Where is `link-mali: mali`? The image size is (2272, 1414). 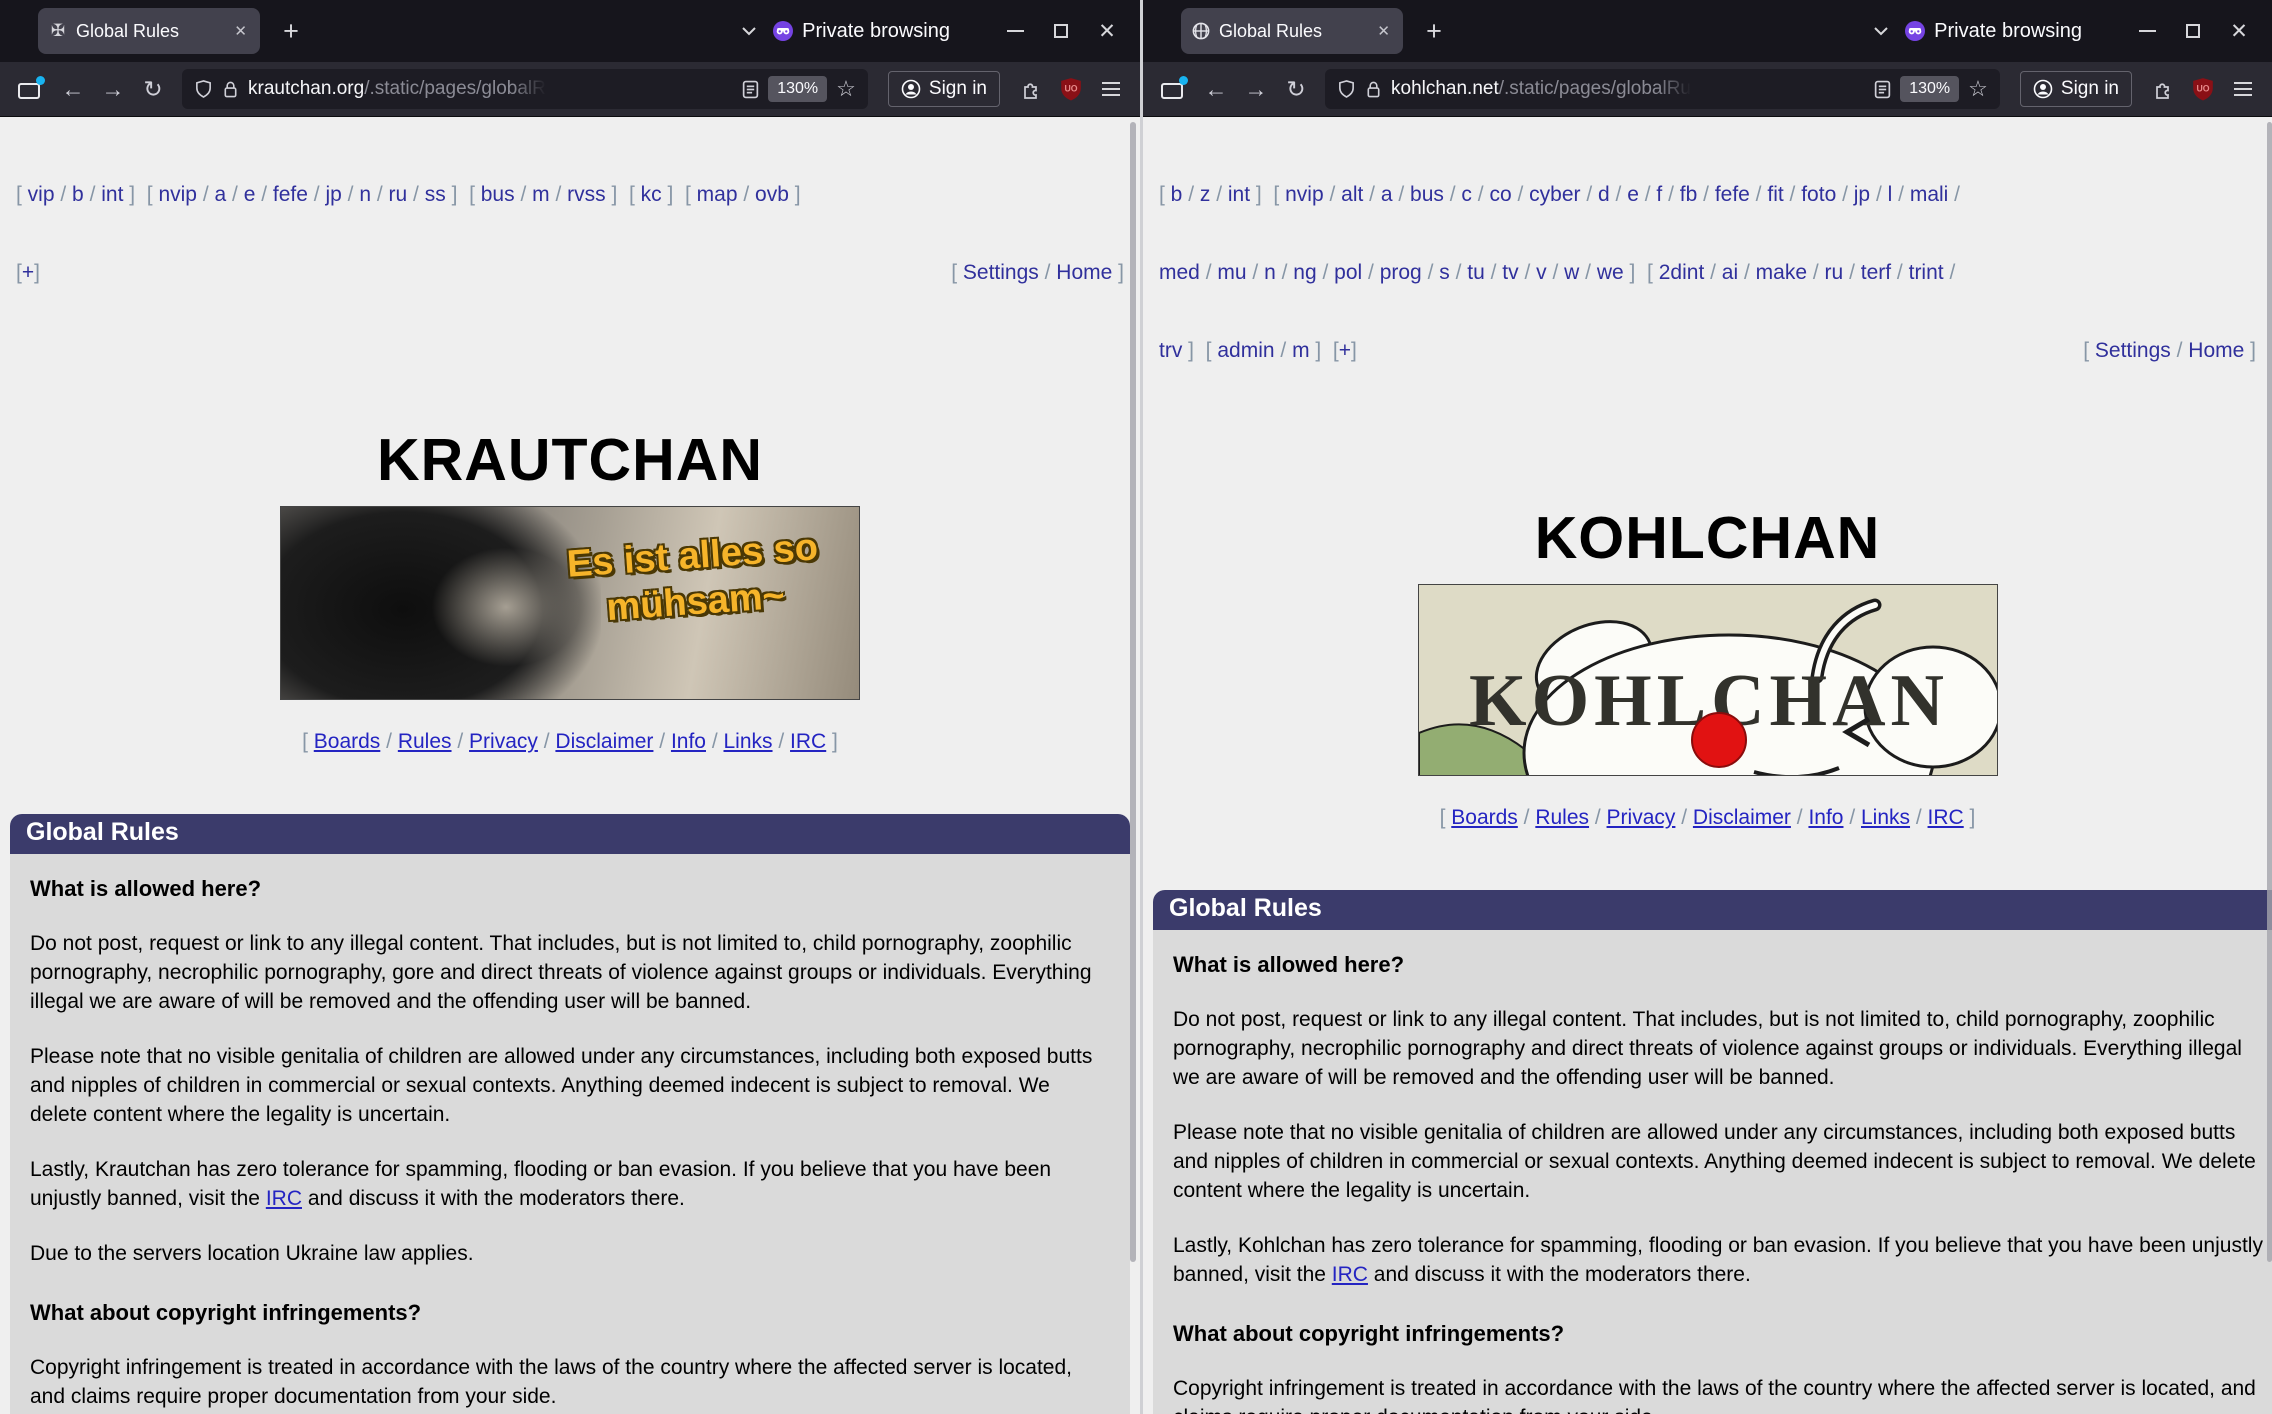
link-mali: mali is located at coordinates (1929, 194).